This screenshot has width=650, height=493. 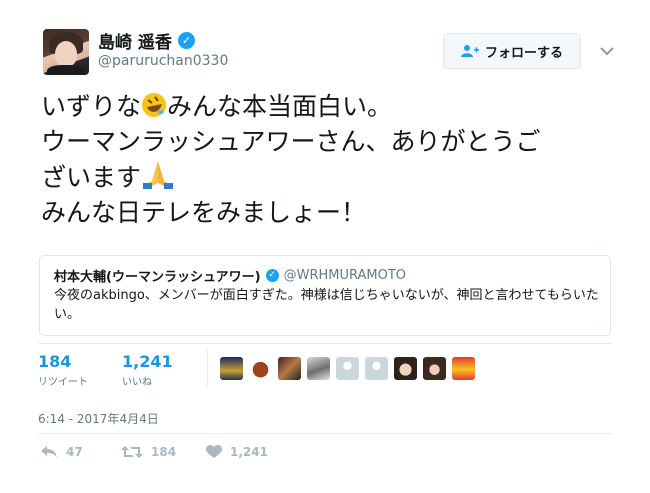 What do you see at coordinates (214, 451) in the screenshot?
I see `heart-icon` at bounding box center [214, 451].